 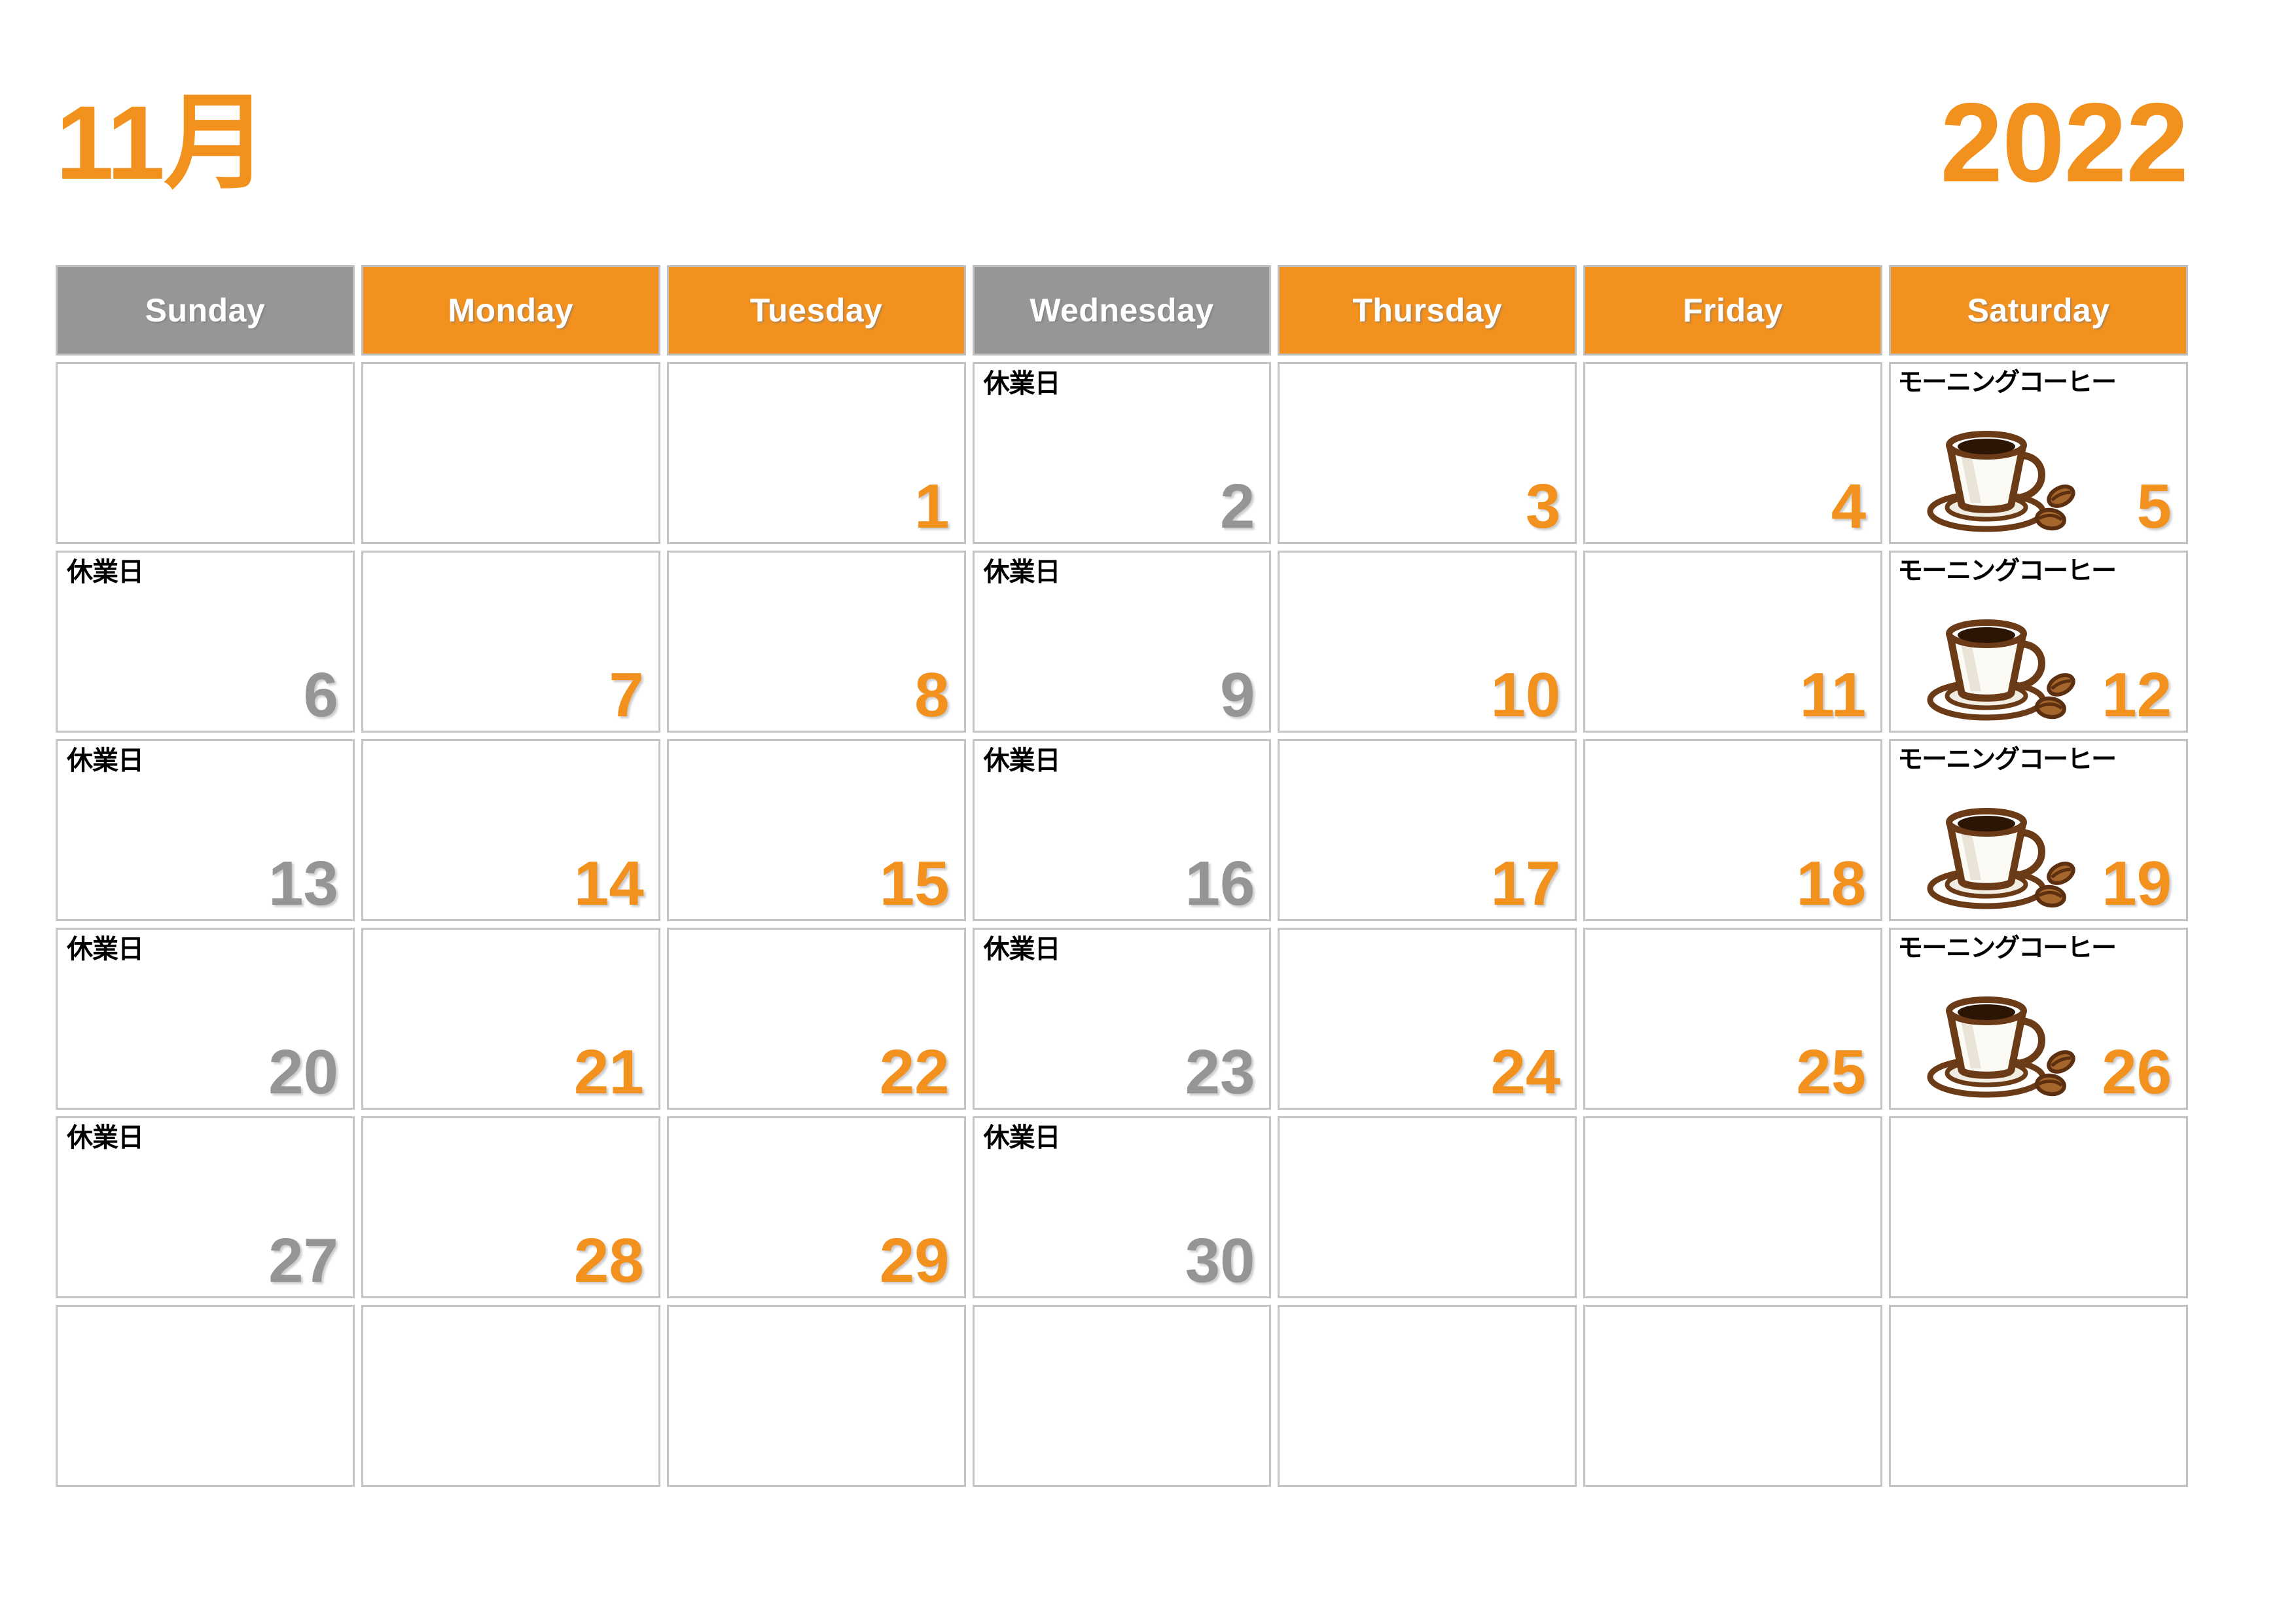 What do you see at coordinates (2137, 883) in the screenshot?
I see `day-number: 19` at bounding box center [2137, 883].